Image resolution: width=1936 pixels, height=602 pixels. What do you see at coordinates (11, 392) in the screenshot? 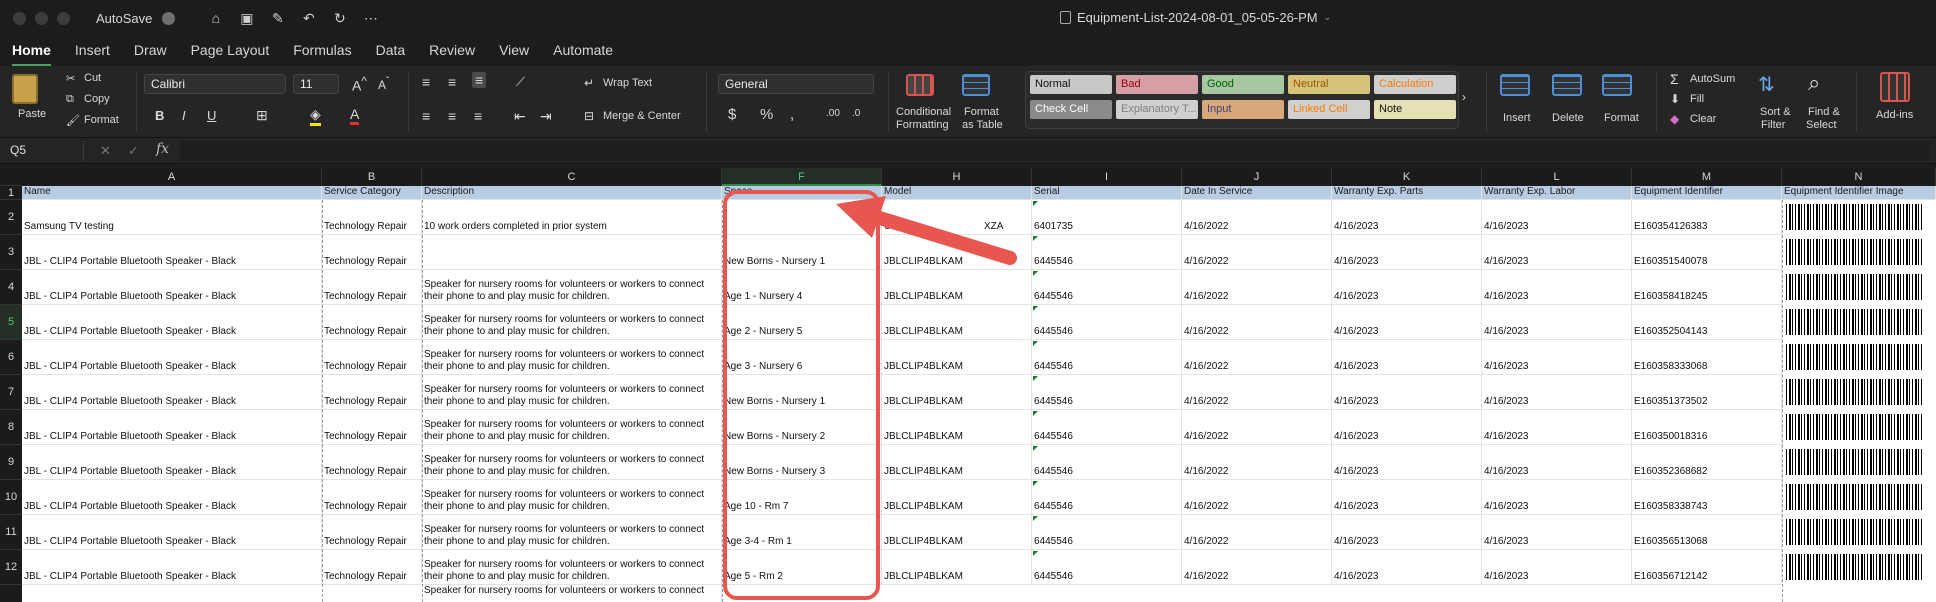
I see `row-header-7: 7` at bounding box center [11, 392].